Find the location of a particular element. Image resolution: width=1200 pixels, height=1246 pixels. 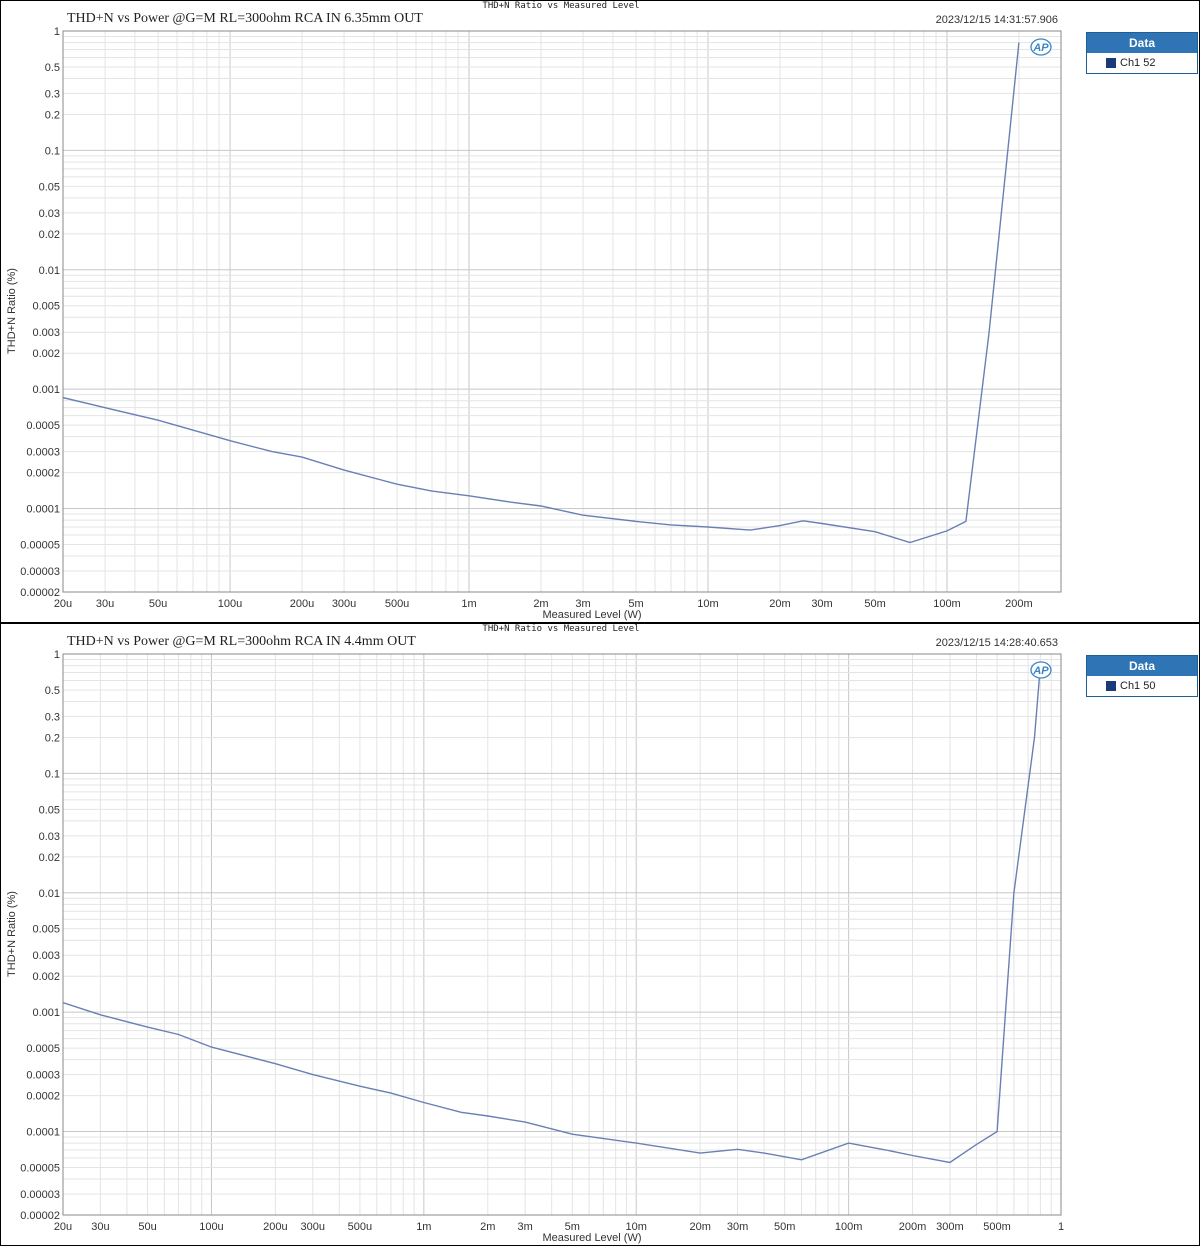

legend-item: Ch1 50 is located at coordinates (1142, 686).